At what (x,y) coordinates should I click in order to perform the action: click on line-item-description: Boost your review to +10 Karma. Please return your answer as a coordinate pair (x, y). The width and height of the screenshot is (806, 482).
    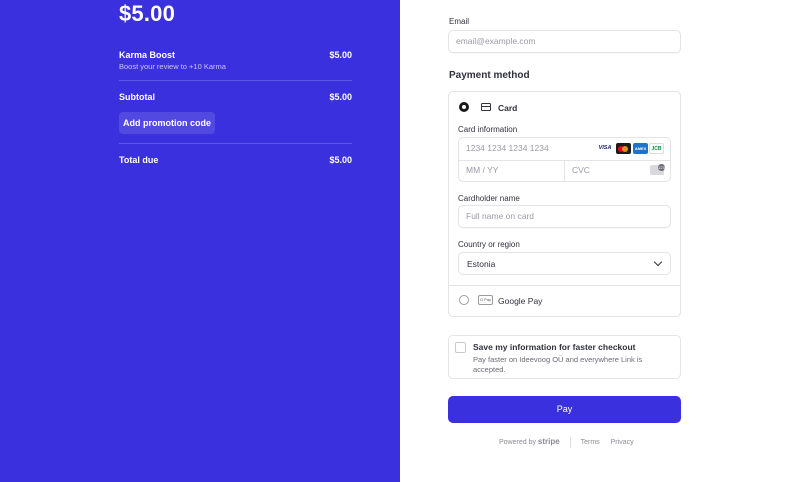
    Looking at the image, I should click on (172, 66).